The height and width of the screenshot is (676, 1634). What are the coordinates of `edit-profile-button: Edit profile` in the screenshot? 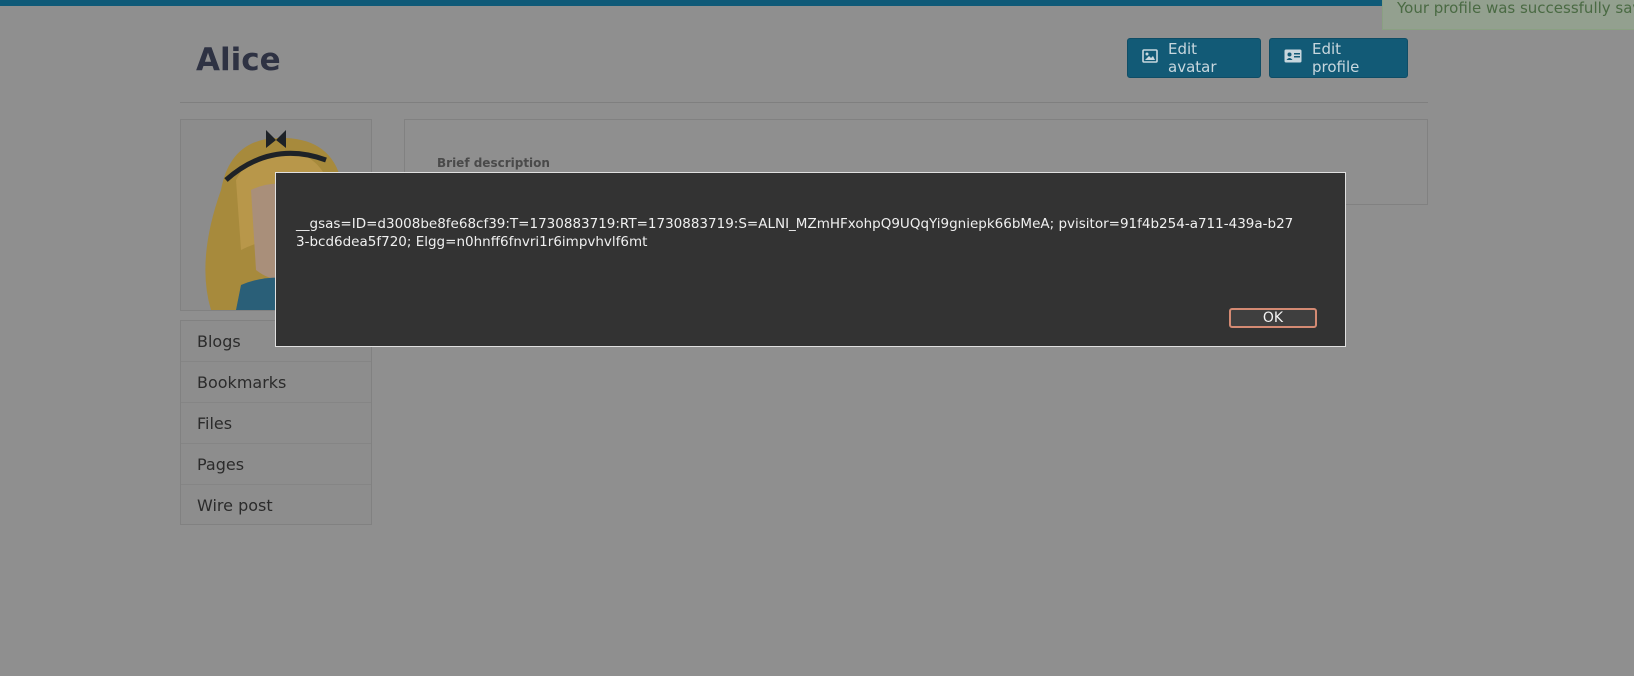 It's located at (1338, 58).